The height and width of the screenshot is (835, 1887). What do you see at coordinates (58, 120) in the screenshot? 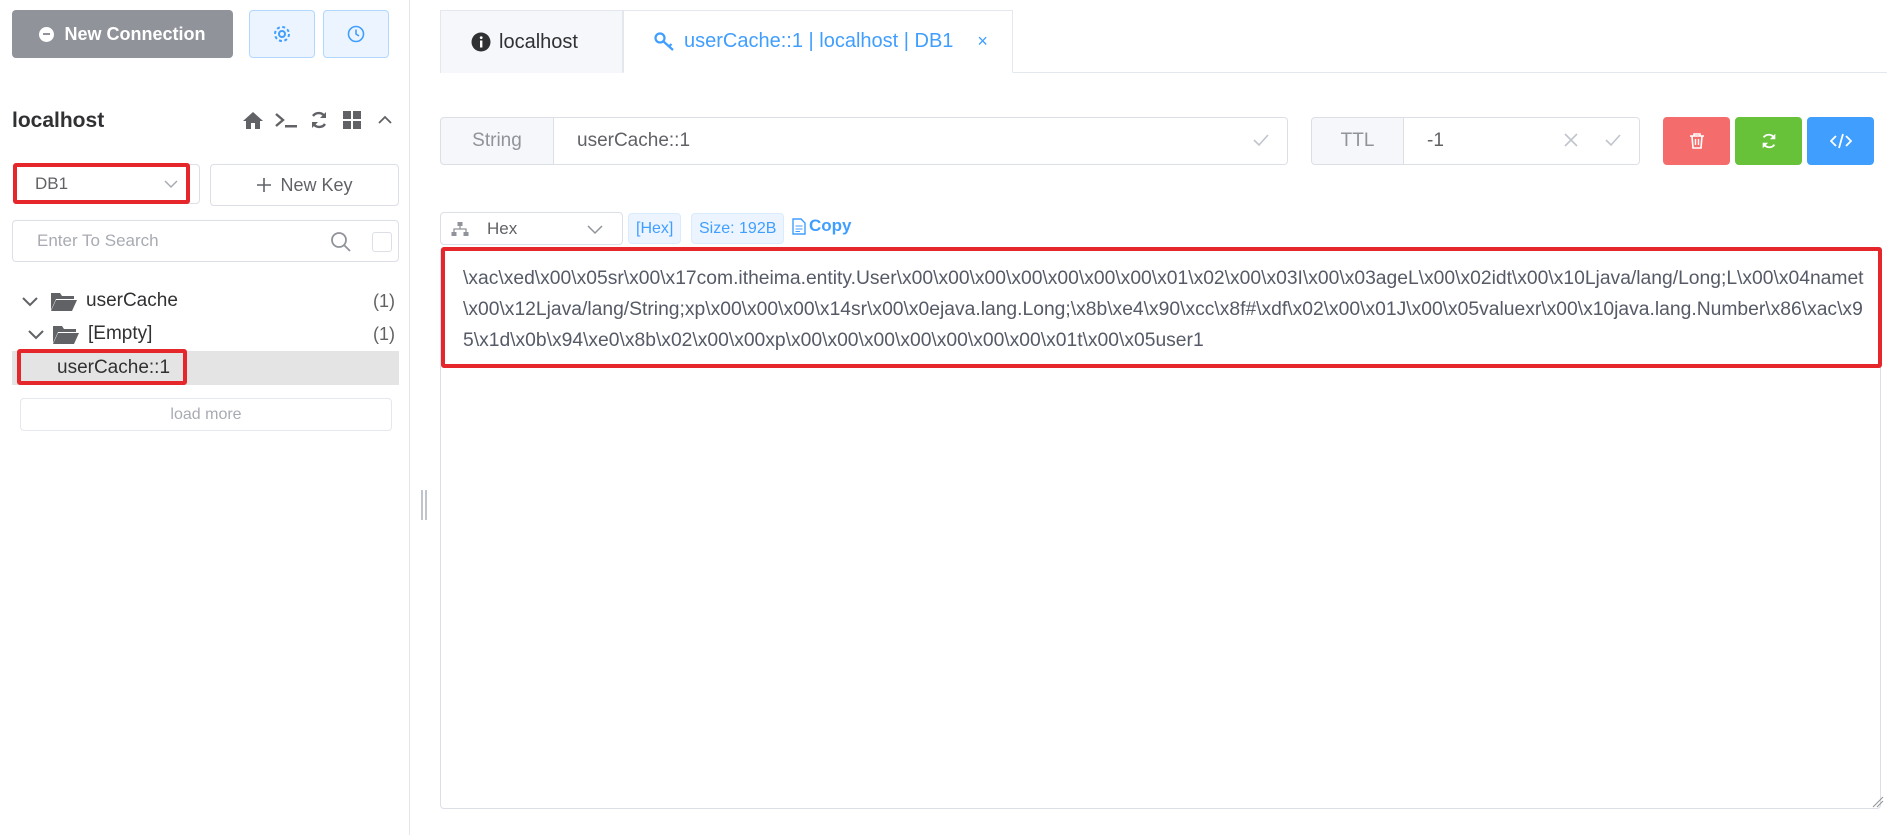
I see `connection-name: localhost` at bounding box center [58, 120].